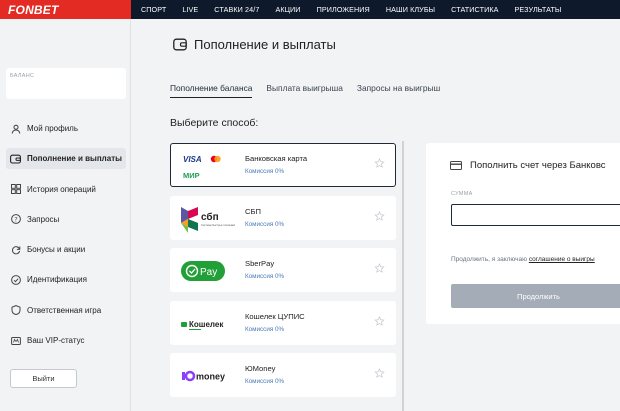 Image resolution: width=620 pixels, height=411 pixels. I want to click on method-bank-card: VISA МИР Банковская карта Комиссия 0%, so click(283, 165).